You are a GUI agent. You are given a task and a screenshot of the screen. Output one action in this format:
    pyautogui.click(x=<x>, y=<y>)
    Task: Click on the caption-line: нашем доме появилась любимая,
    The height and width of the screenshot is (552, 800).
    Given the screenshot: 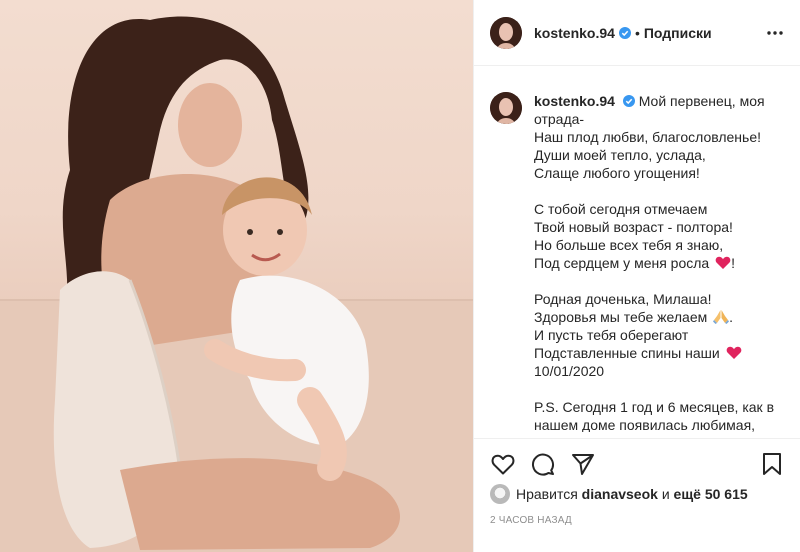 What is the action you would take?
    pyautogui.click(x=645, y=424)
    